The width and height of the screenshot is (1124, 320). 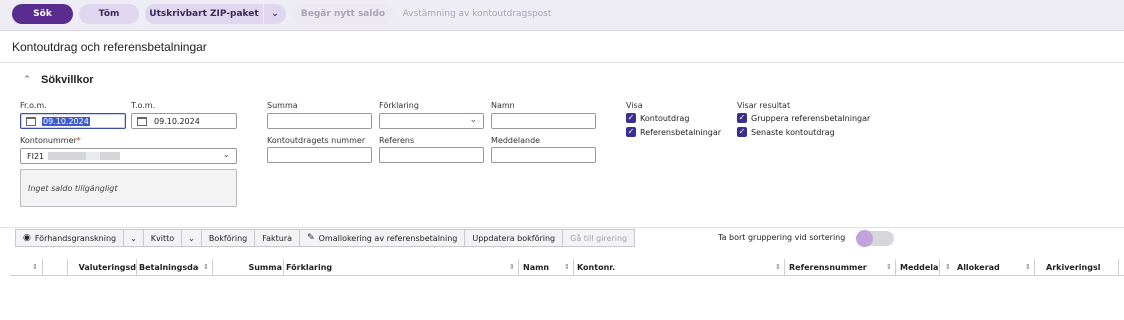 I want to click on clear-button: Töm, so click(x=109, y=14).